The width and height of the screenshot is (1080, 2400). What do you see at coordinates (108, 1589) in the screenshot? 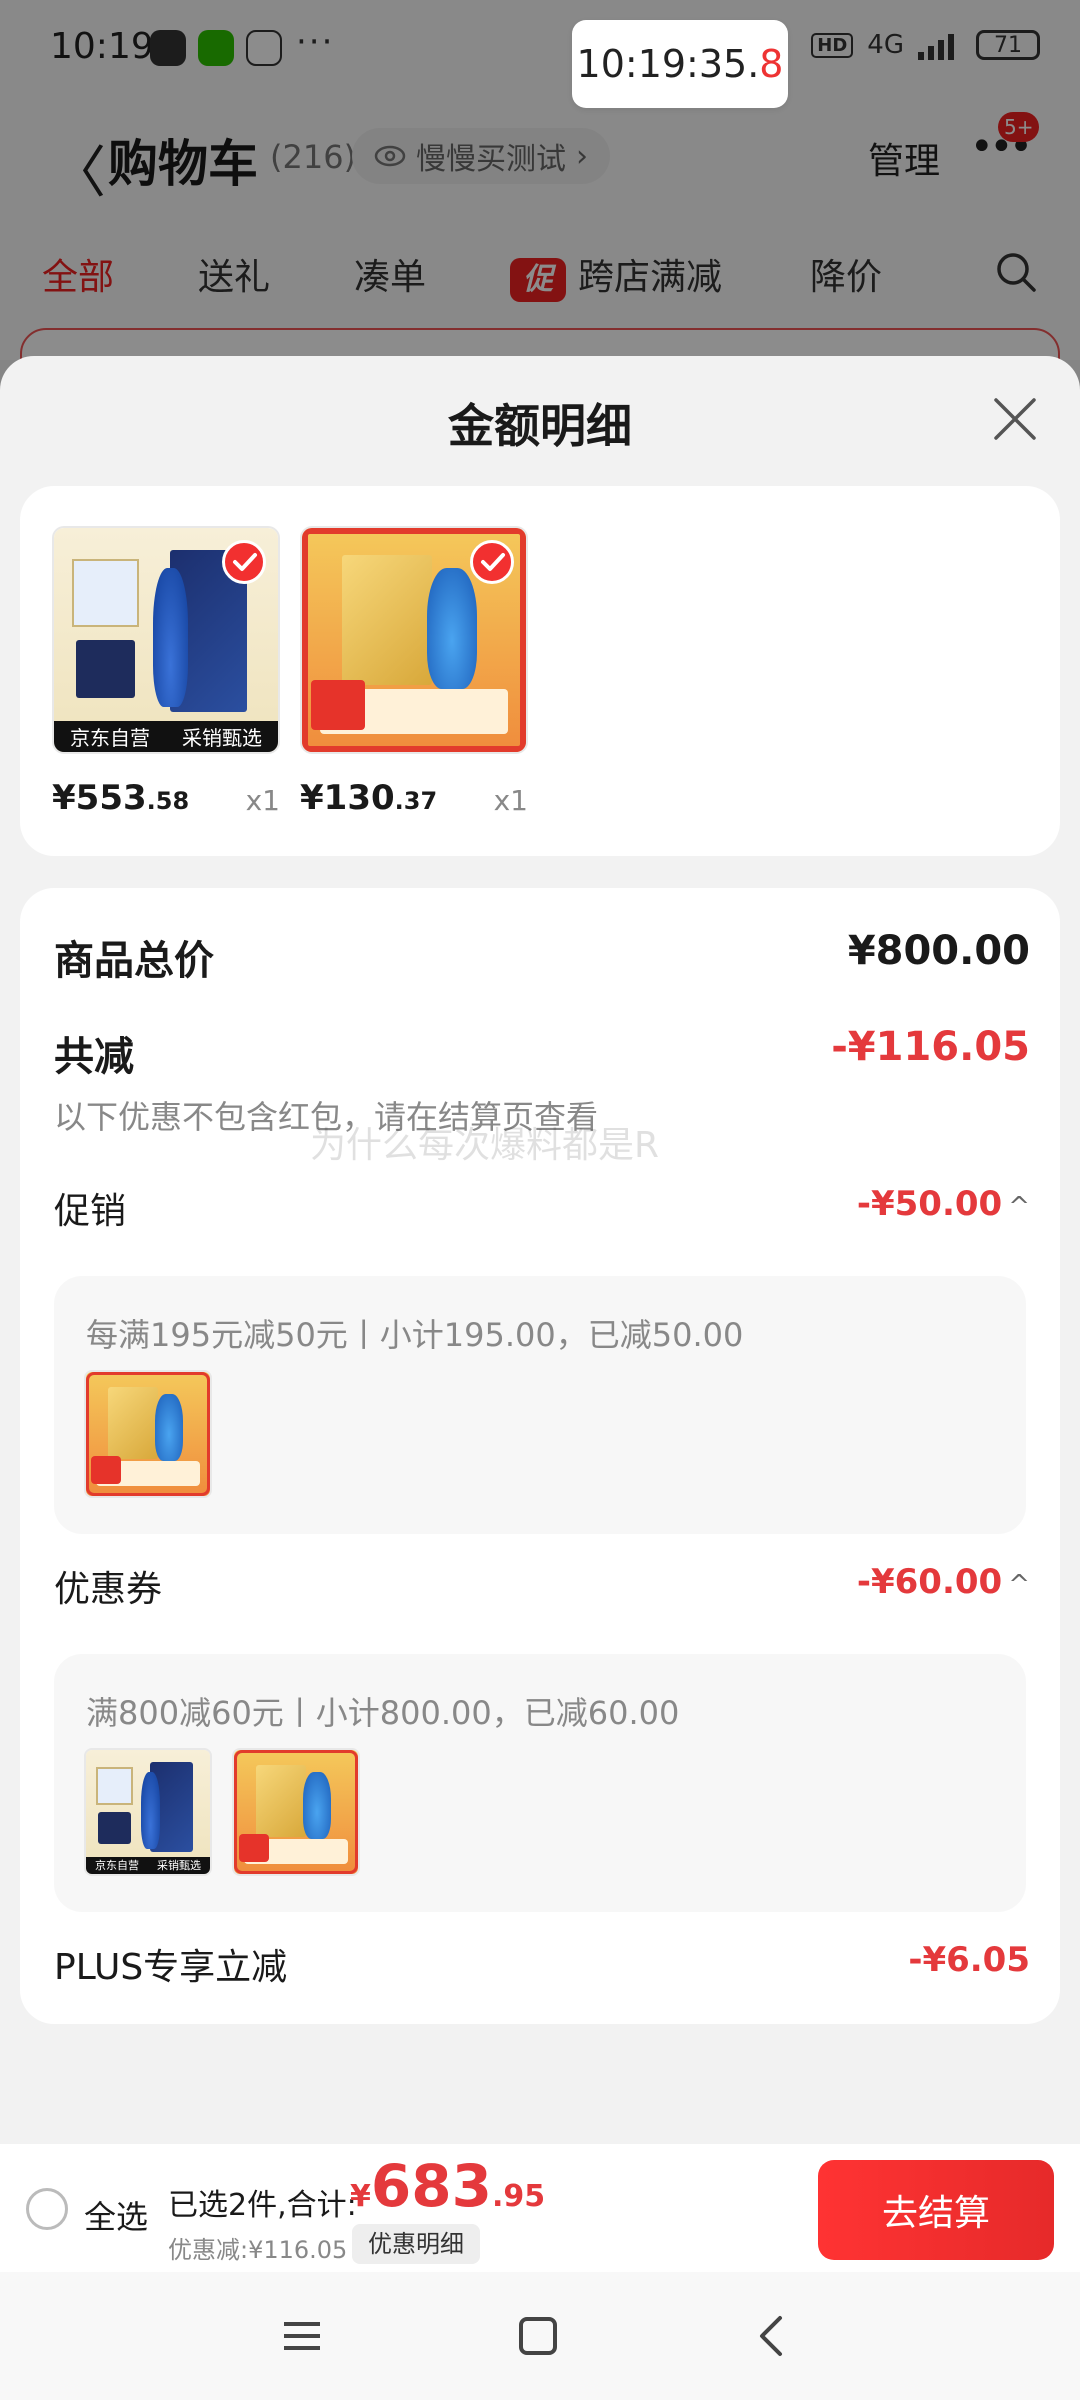
I see `coupon-label: 优惠券` at bounding box center [108, 1589].